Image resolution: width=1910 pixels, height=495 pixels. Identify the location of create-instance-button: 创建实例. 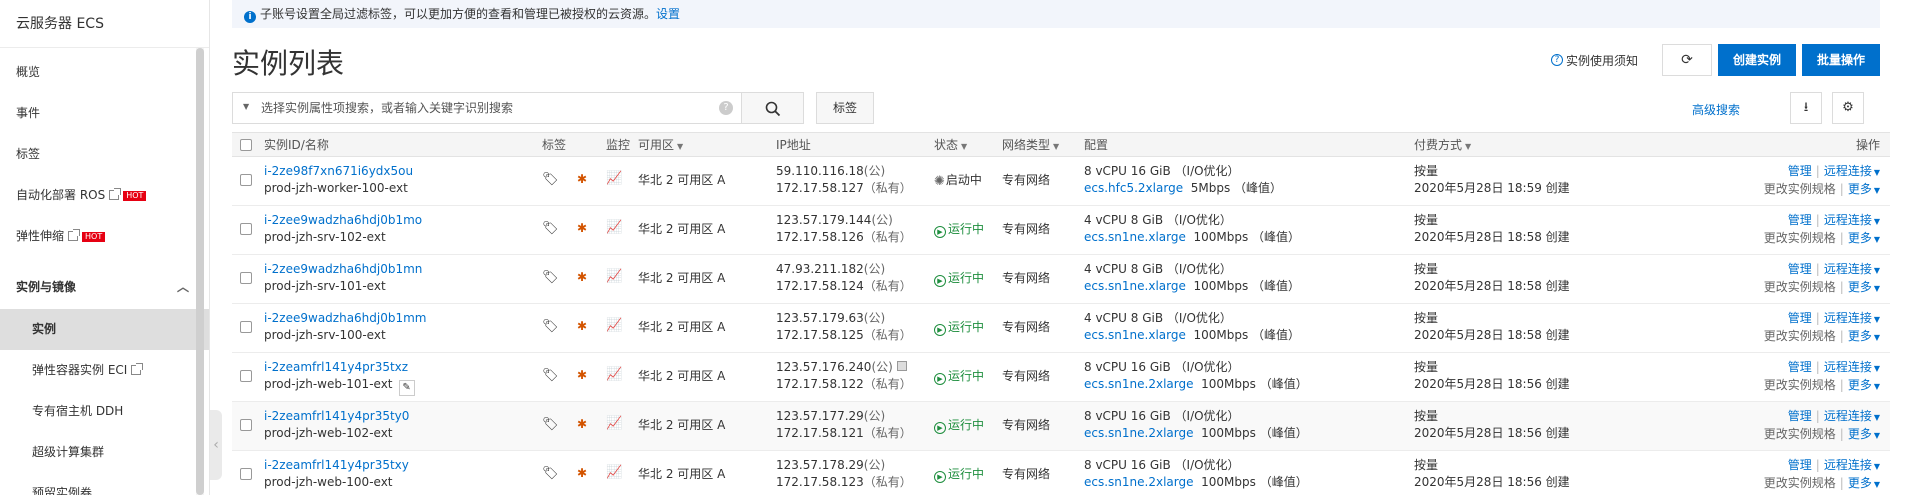
(1756, 60).